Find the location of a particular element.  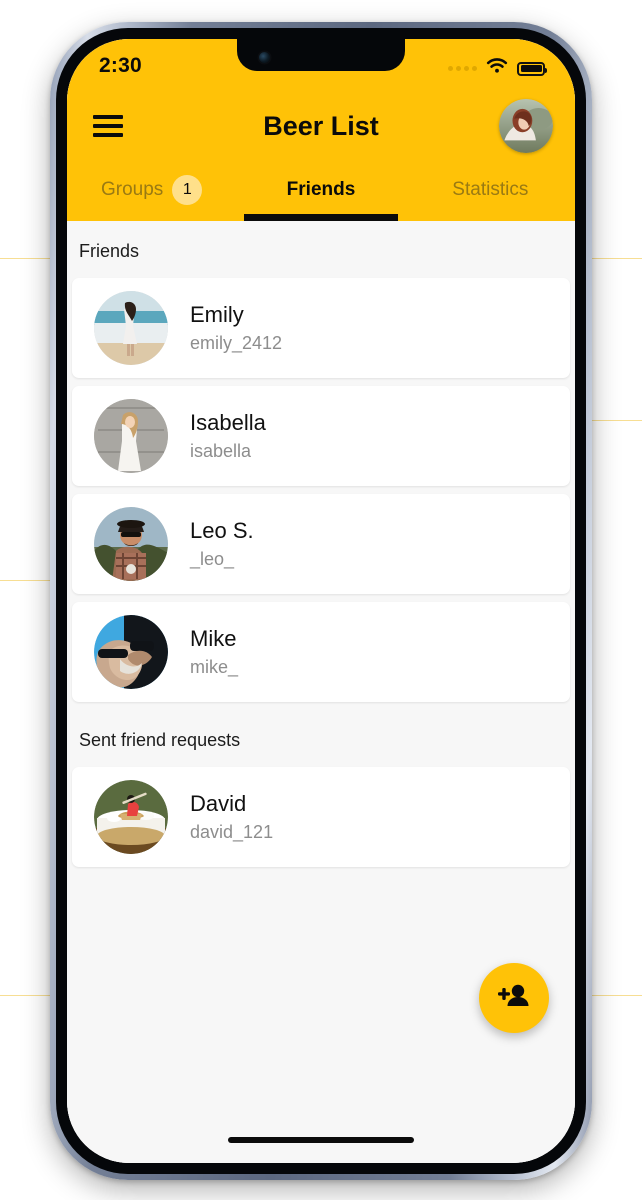

bottom-bar is located at coordinates (321, 1140).